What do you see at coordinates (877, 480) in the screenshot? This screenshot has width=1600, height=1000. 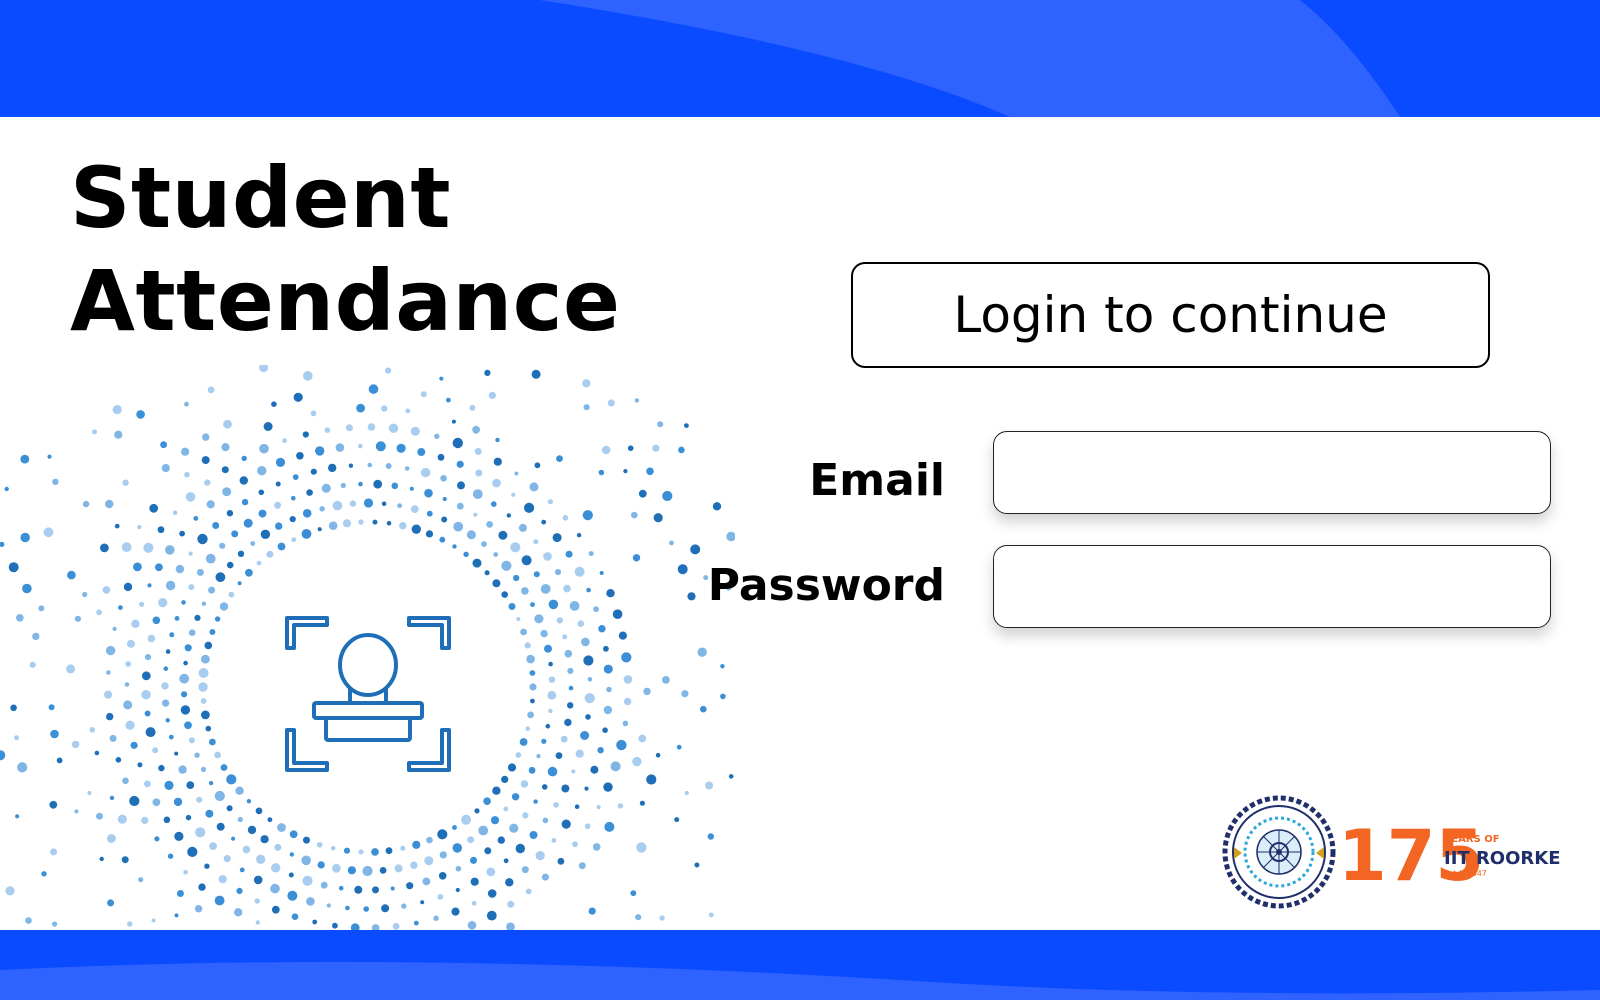 I see `email-label: Email` at bounding box center [877, 480].